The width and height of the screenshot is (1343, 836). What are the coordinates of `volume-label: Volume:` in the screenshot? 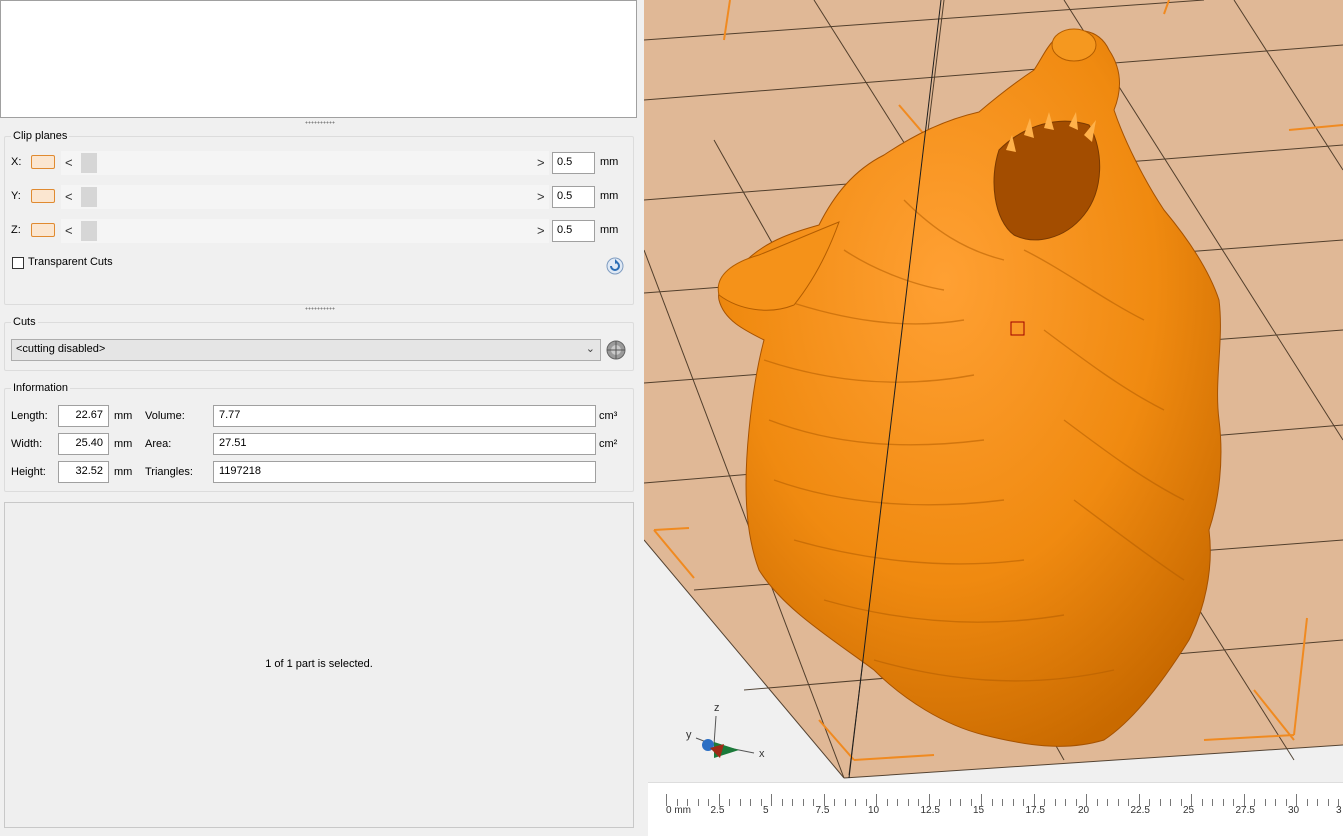 It's located at (165, 416).